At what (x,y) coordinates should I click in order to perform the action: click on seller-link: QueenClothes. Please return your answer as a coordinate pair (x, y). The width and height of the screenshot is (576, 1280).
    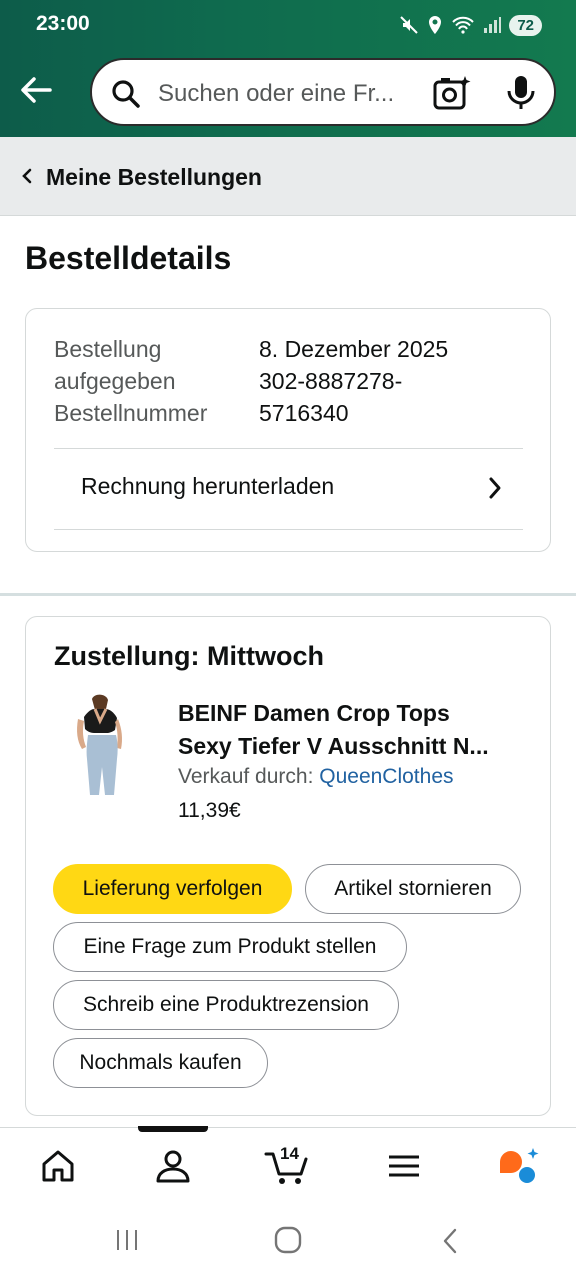
    Looking at the image, I should click on (386, 776).